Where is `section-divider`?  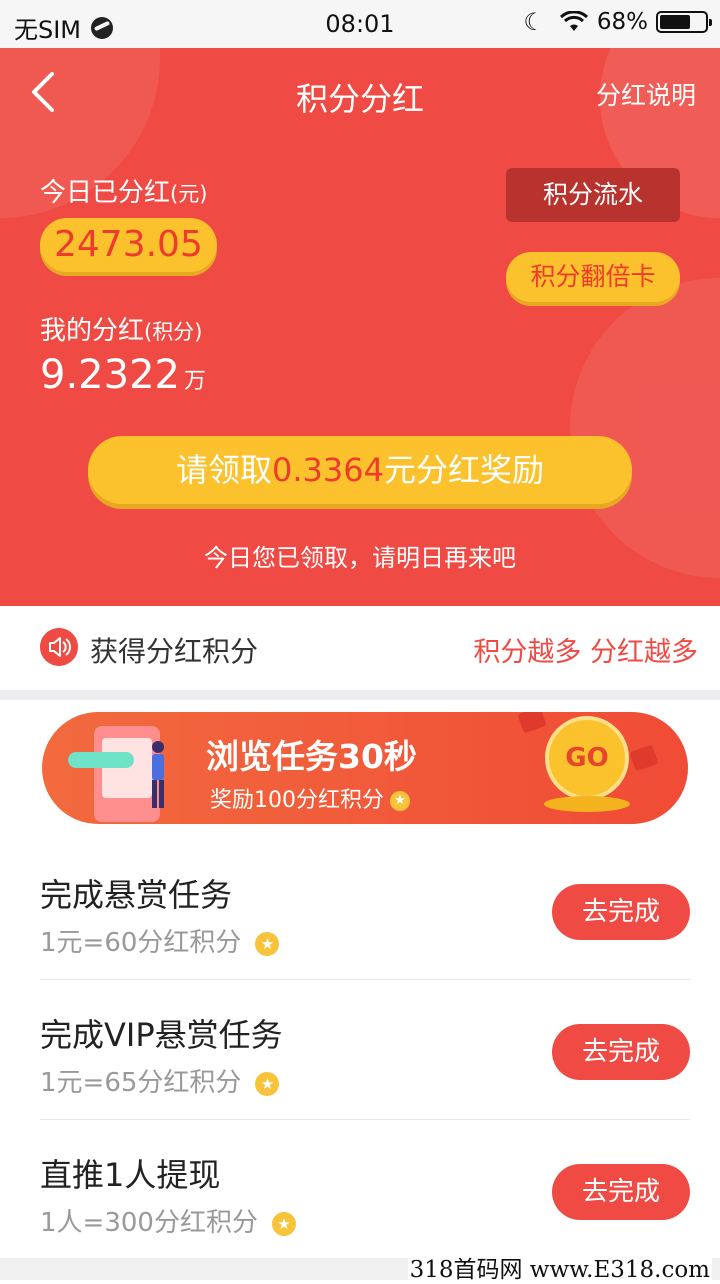
section-divider is located at coordinates (360, 695).